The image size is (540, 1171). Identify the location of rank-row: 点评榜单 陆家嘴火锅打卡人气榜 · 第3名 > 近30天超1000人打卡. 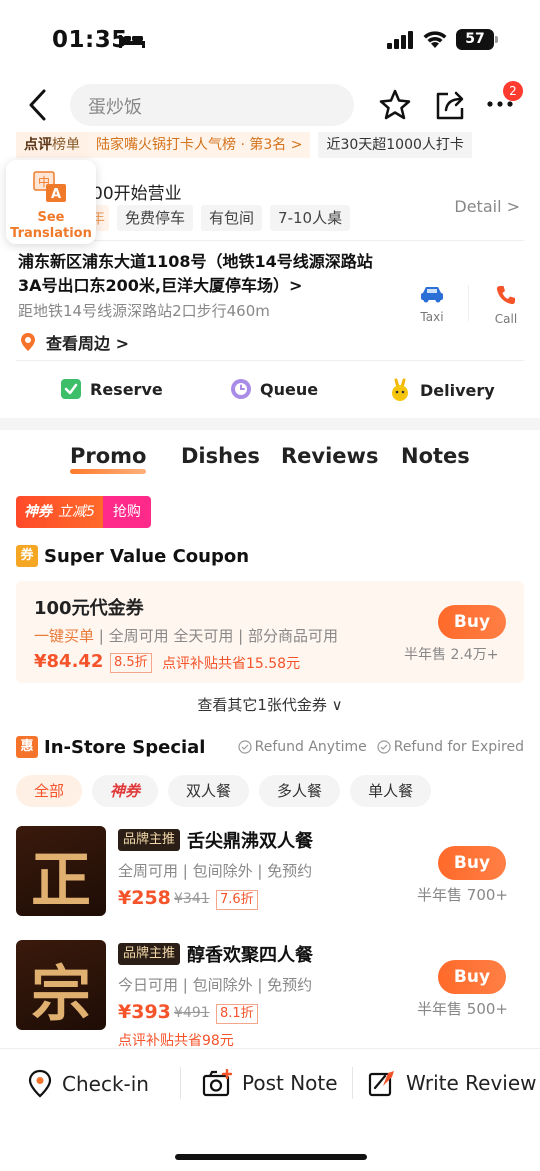
(244, 145).